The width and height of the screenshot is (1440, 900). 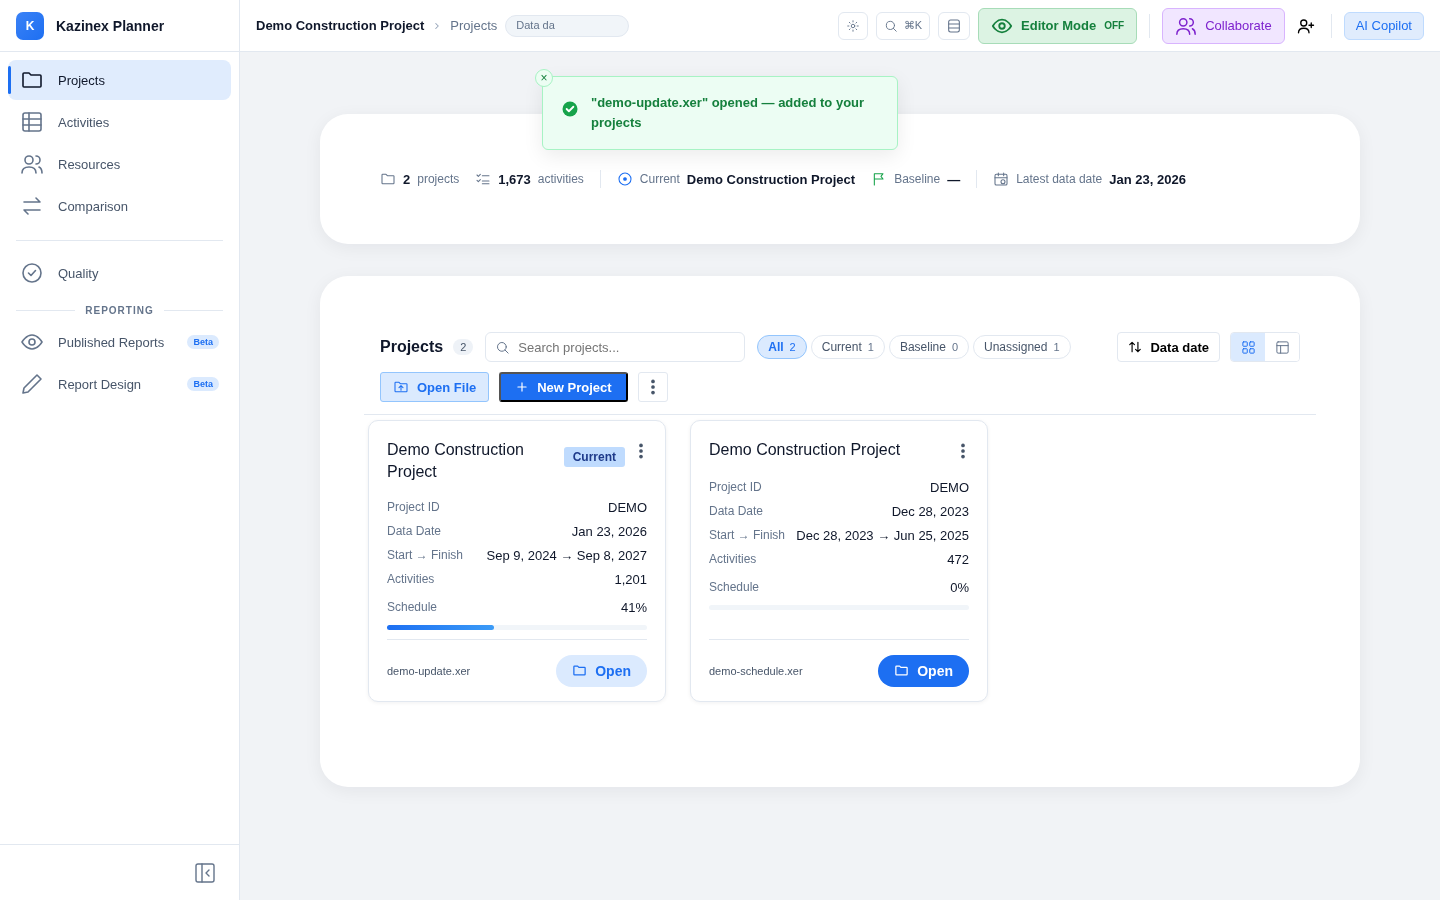 I want to click on file-name: demo-update.xer, so click(x=429, y=670).